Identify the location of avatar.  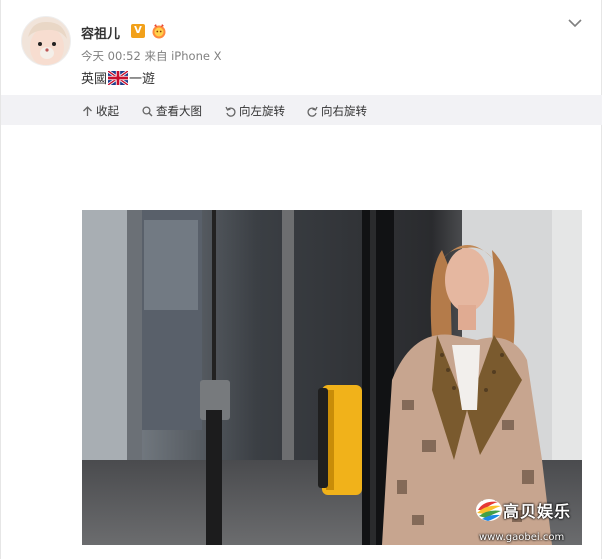
(46, 41).